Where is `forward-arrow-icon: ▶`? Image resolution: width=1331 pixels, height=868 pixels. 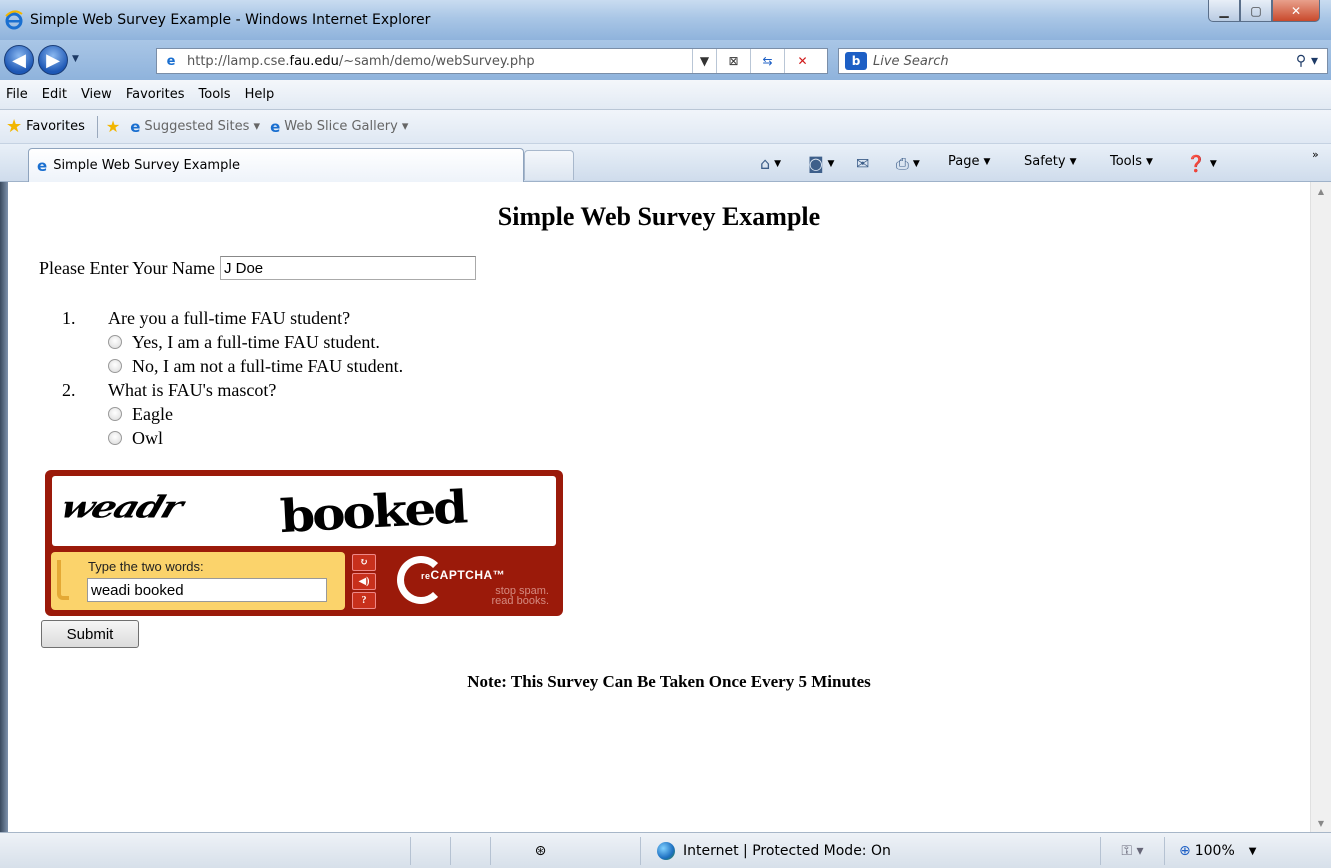 forward-arrow-icon: ▶ is located at coordinates (53, 60).